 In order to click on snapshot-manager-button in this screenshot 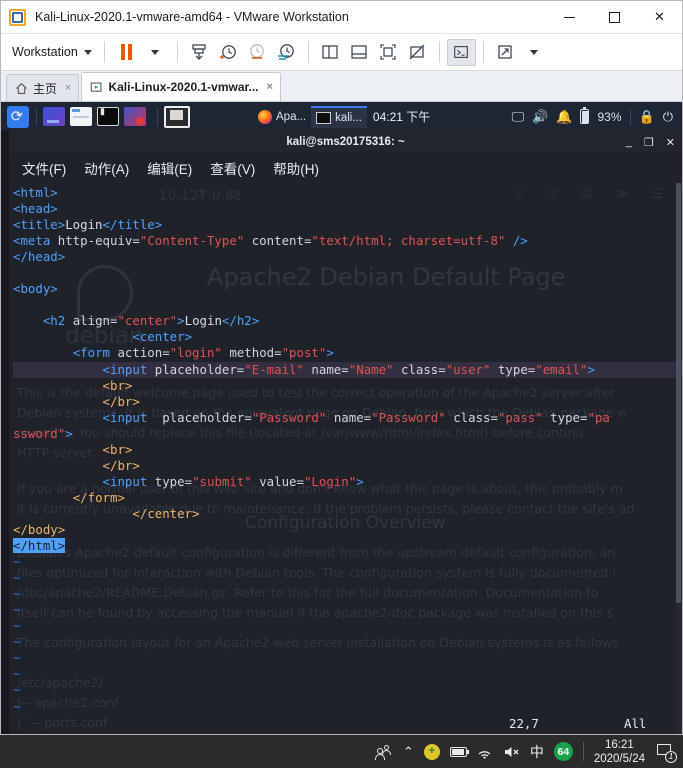, I will do `click(286, 52)`.